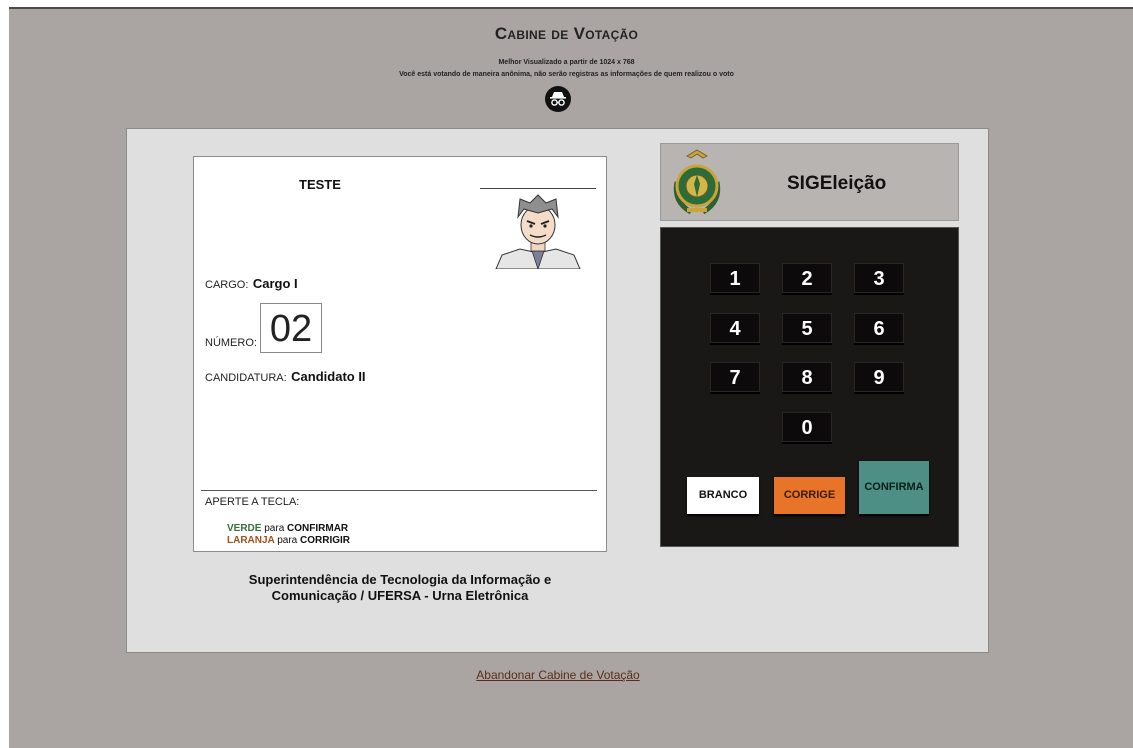 Image resolution: width=1133 pixels, height=748 pixels. What do you see at coordinates (879, 377) in the screenshot?
I see `key-9: 9` at bounding box center [879, 377].